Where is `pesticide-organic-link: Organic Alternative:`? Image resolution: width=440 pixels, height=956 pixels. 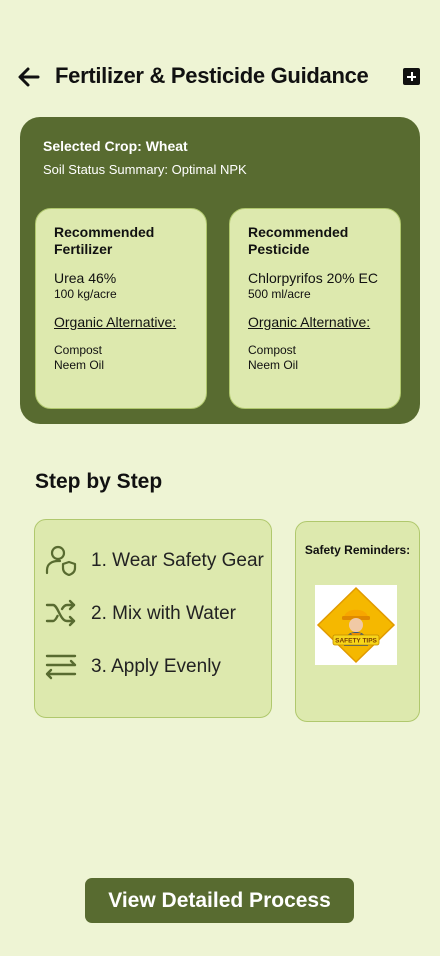
pesticide-organic-link: Organic Alternative: is located at coordinates (309, 322).